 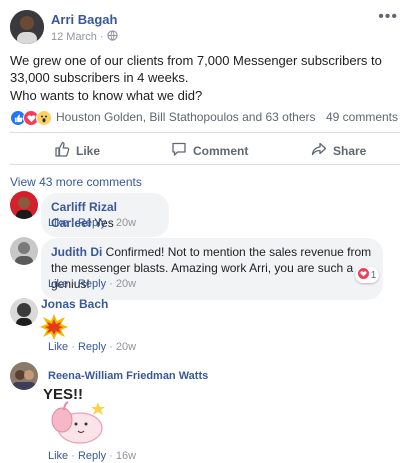 I want to click on commenter-name: Reena-William Friedman Watts, so click(x=128, y=376).